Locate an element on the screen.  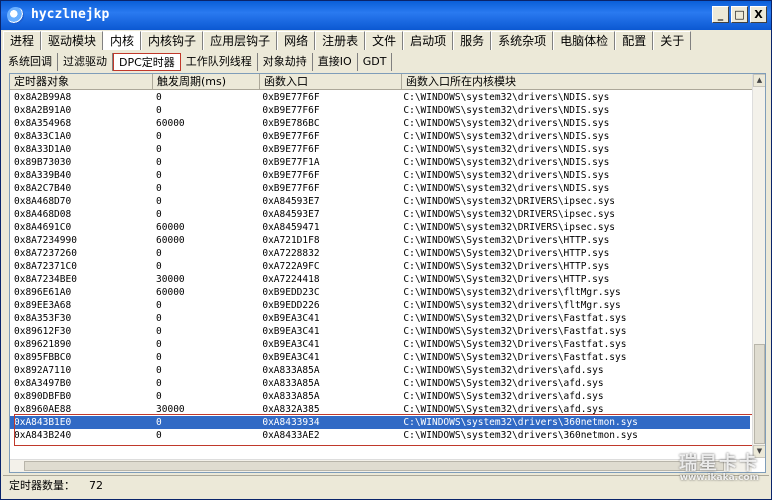
main-tab: 配置 is located at coordinates (634, 40).